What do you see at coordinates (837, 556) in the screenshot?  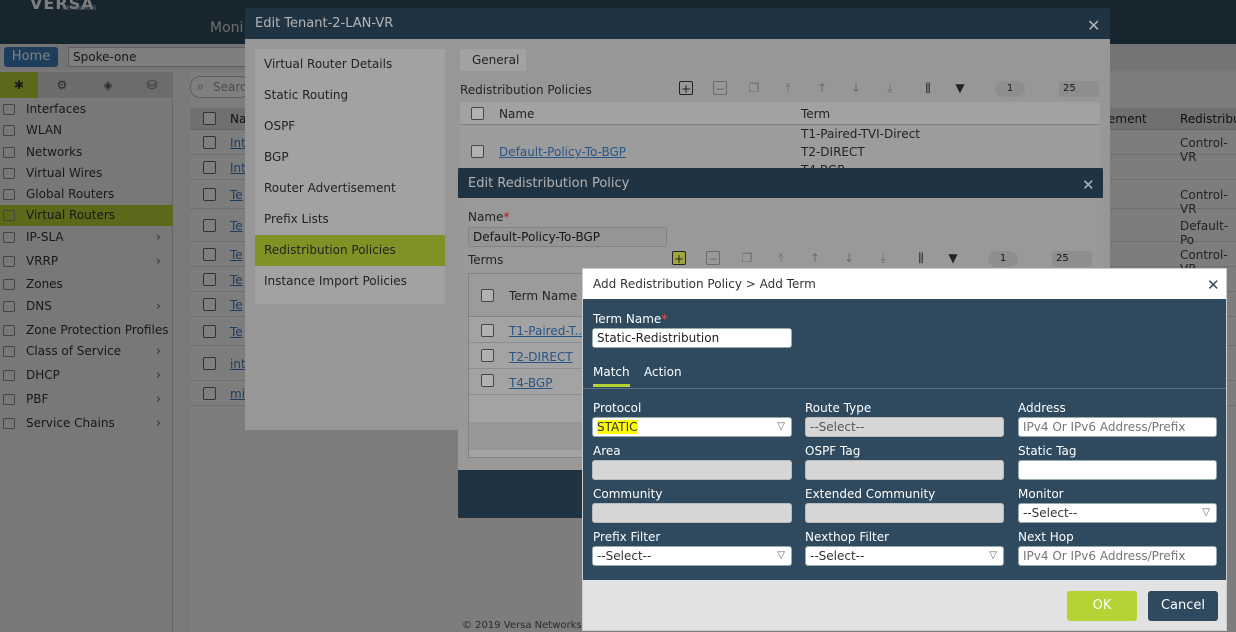 I see `nexthop-filter-value: --Select--` at bounding box center [837, 556].